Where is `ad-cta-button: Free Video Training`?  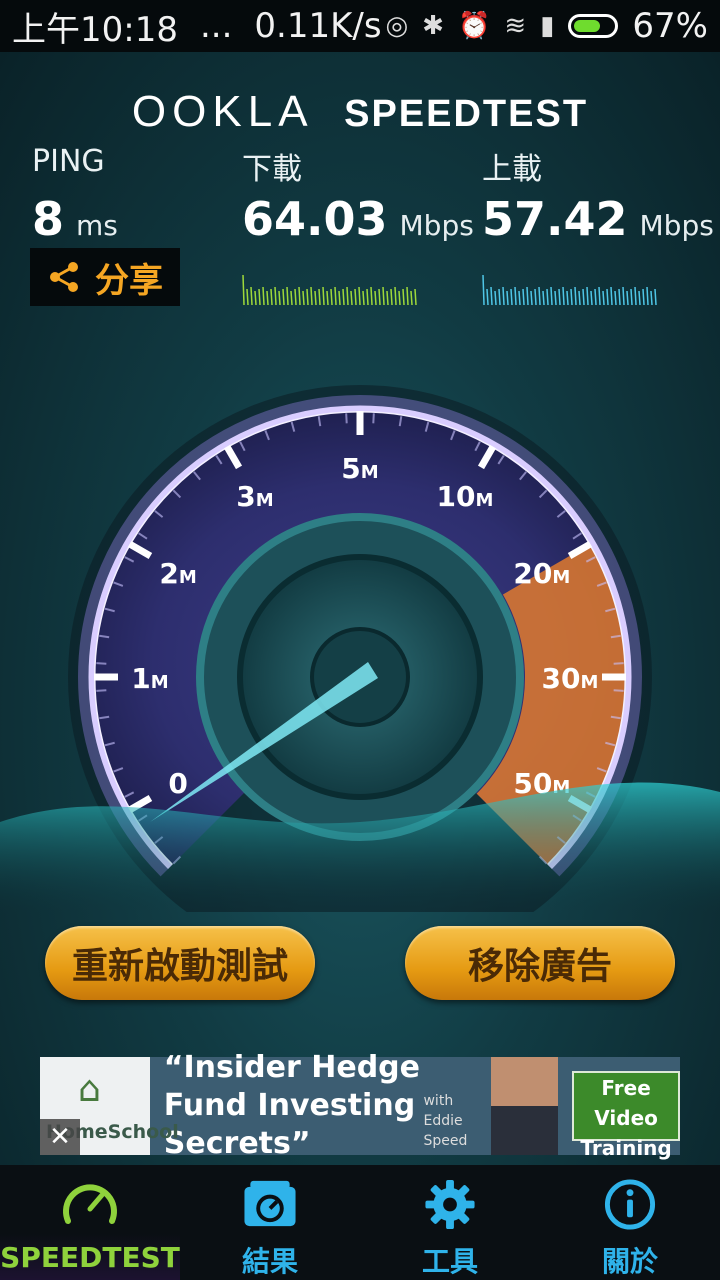 ad-cta-button: Free Video Training is located at coordinates (626, 1115).